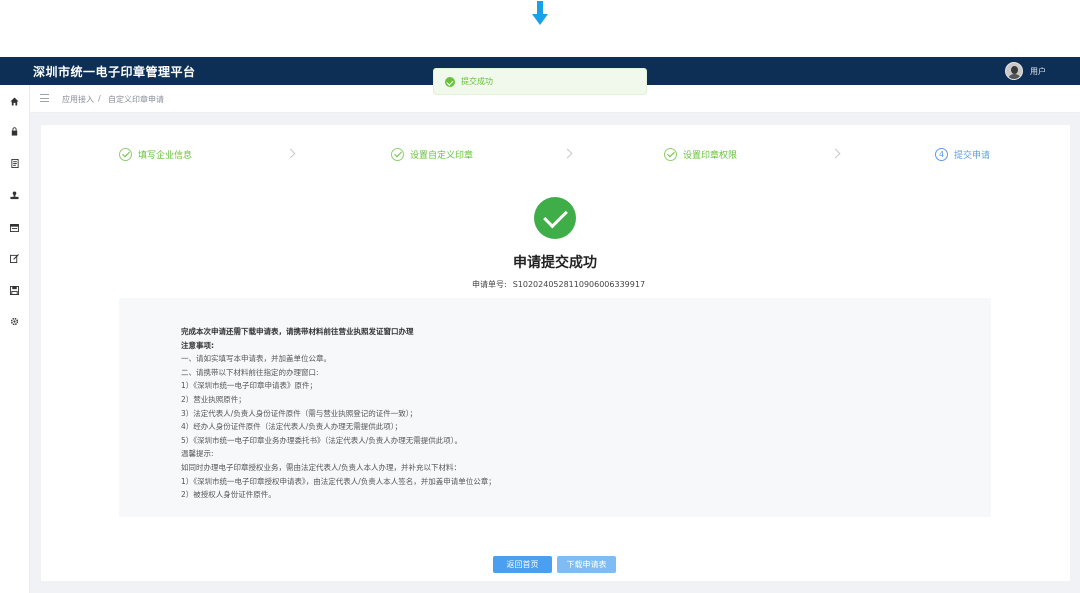  What do you see at coordinates (321, 467) in the screenshot?
I see `notice-line: 如同时办理电子印章授权业务，需由法定代表人/负责人本人办理，并补充以下材料：` at bounding box center [321, 467].